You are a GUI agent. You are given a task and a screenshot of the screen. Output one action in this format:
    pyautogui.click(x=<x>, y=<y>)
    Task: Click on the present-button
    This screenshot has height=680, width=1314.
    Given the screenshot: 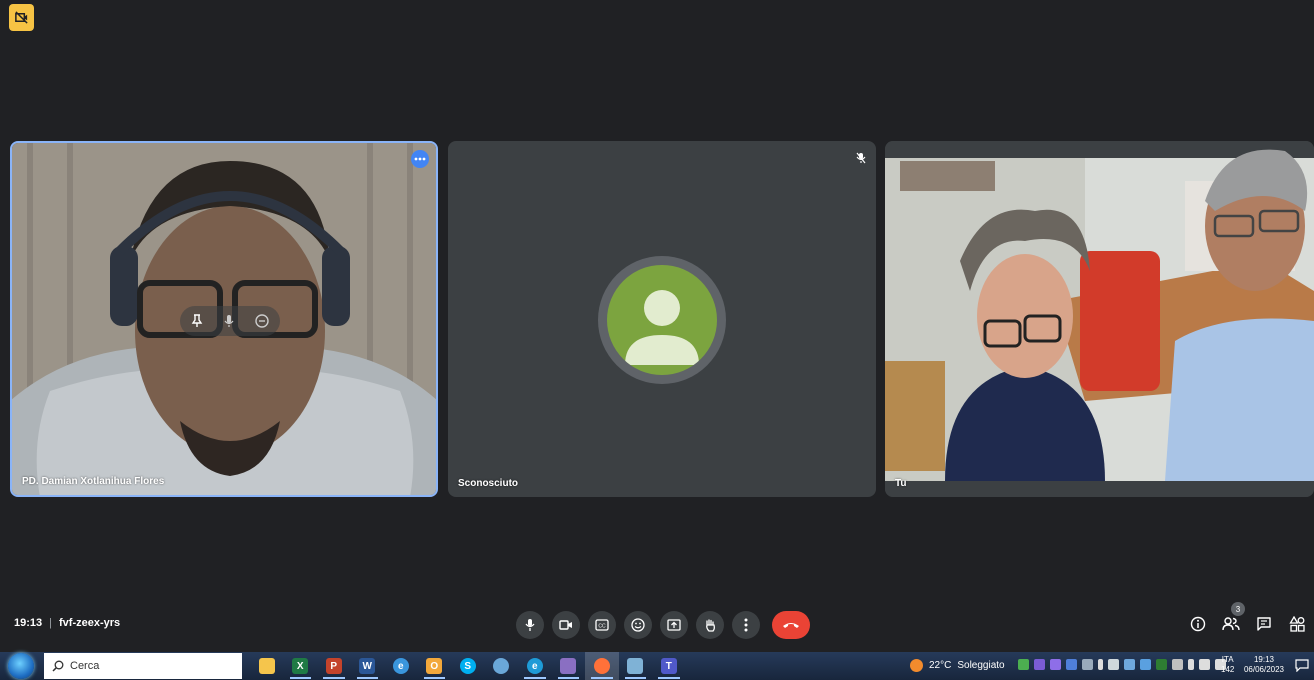 What is the action you would take?
    pyautogui.click(x=674, y=624)
    